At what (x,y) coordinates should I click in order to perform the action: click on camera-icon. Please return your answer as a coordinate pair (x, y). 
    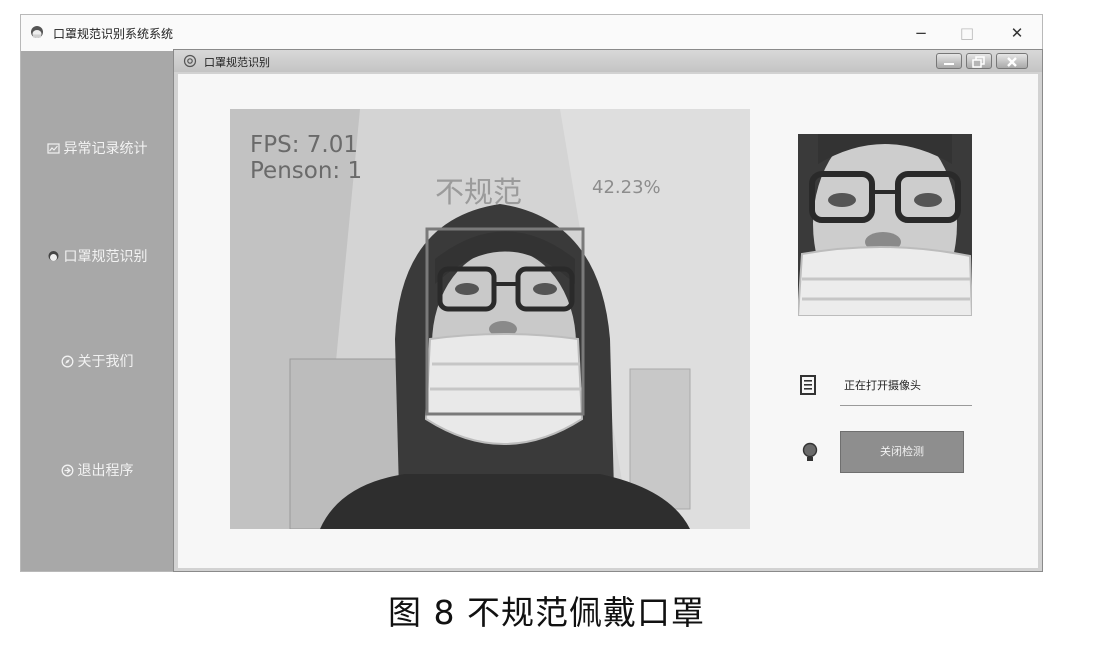
    Looking at the image, I should click on (190, 61).